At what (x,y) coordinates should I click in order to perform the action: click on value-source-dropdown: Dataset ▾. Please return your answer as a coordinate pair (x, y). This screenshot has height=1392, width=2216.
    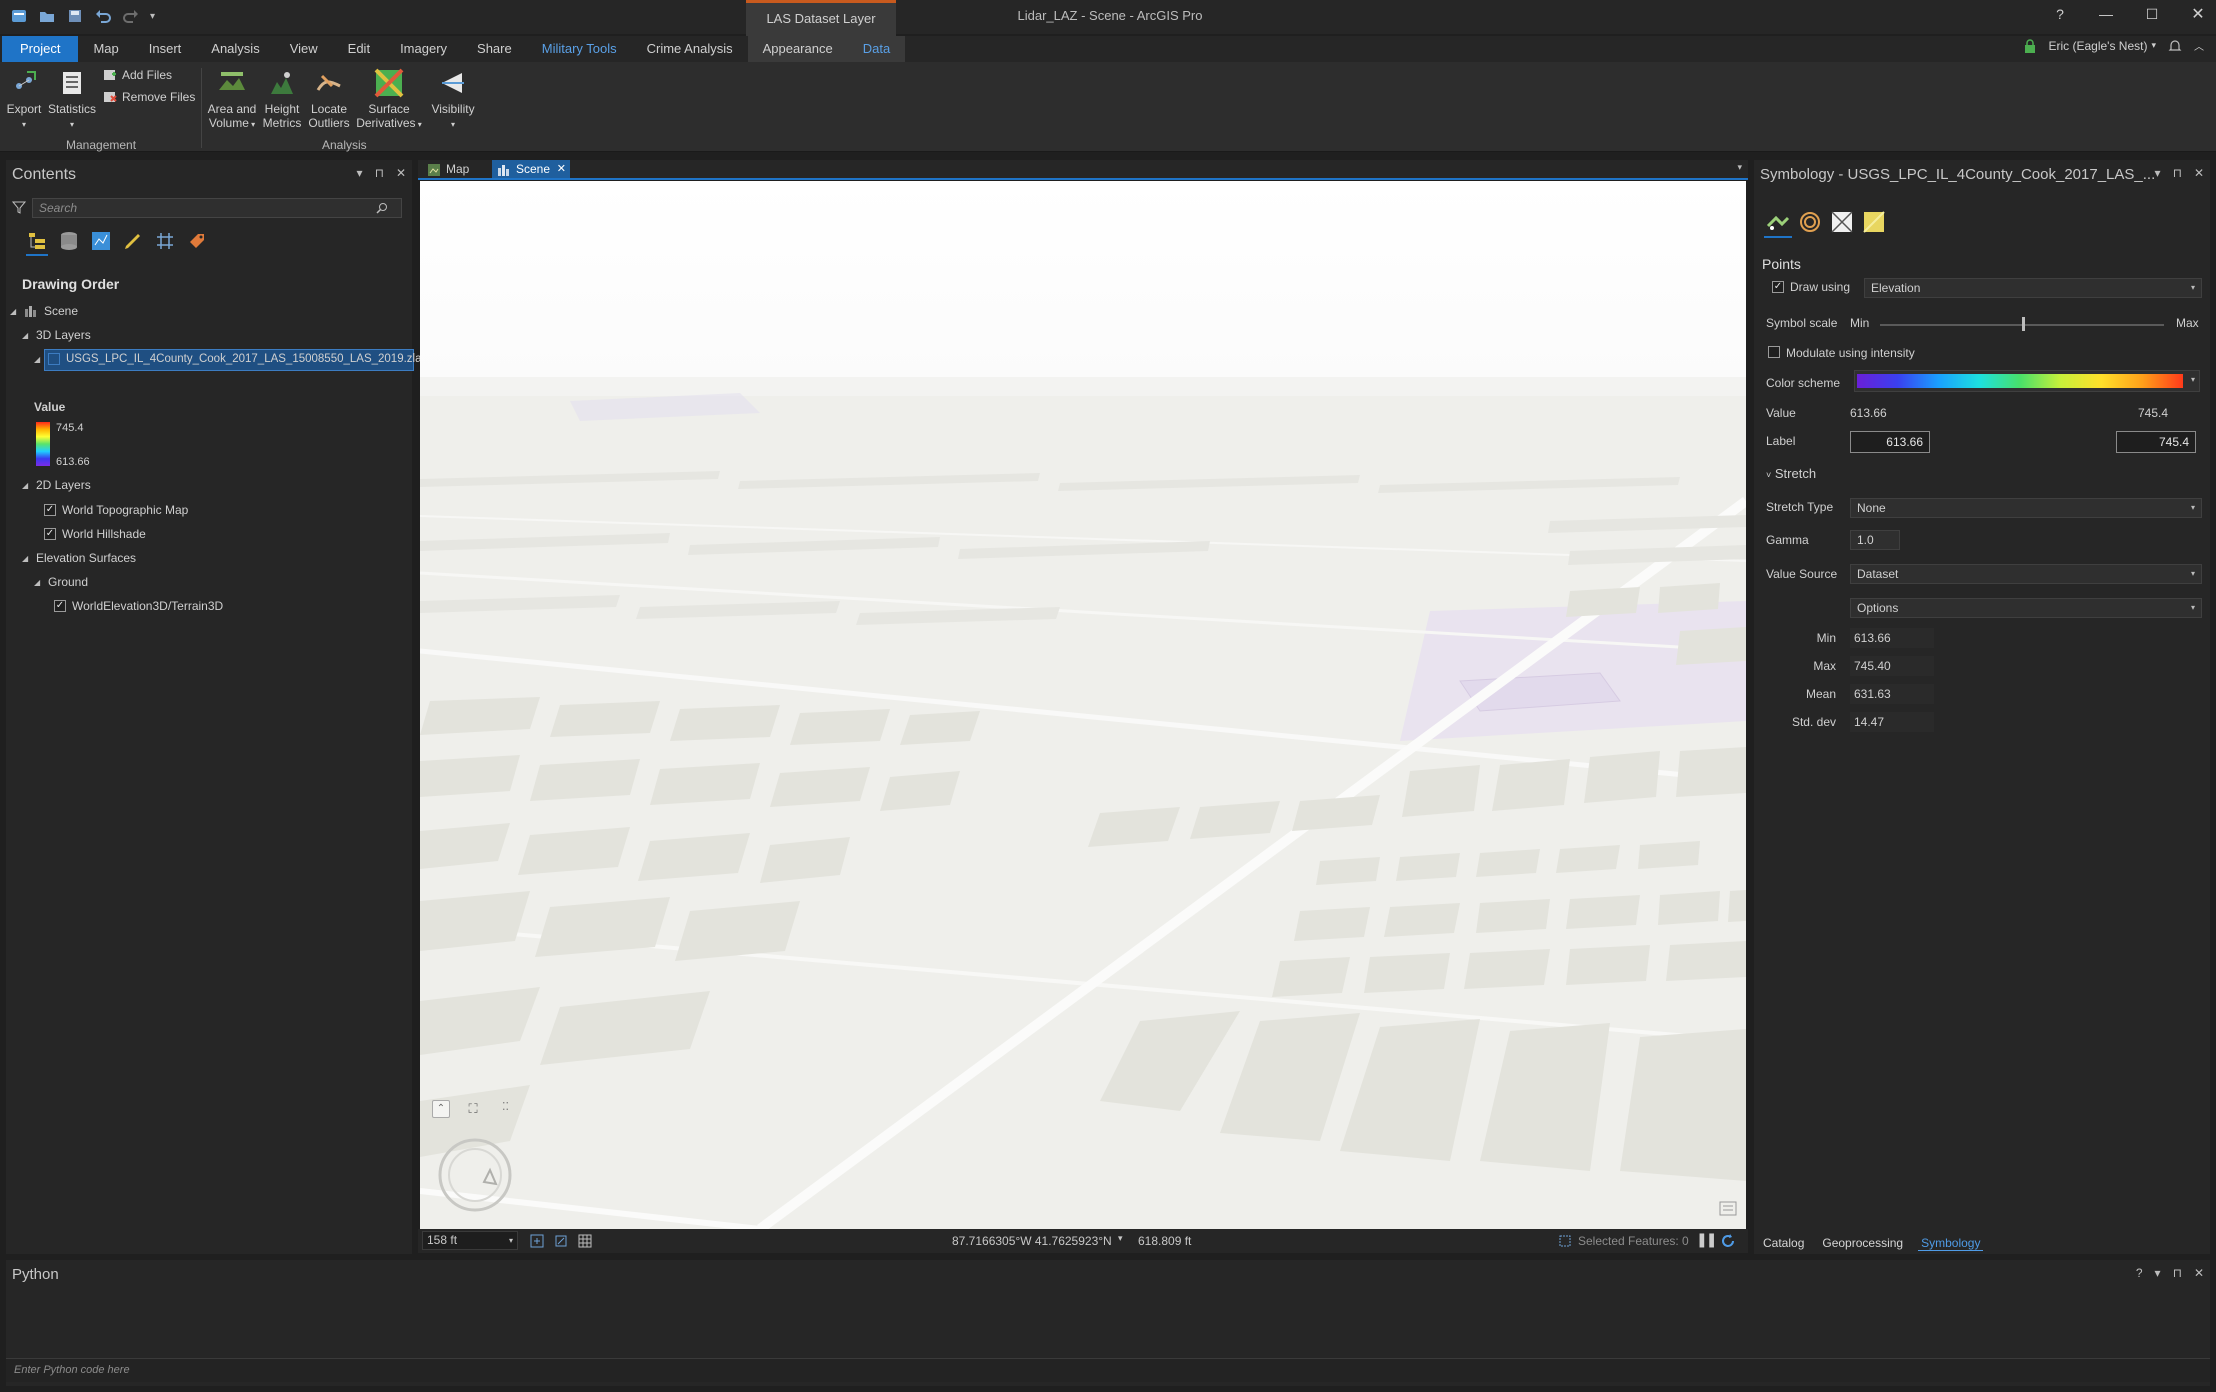
    Looking at the image, I should click on (2026, 574).